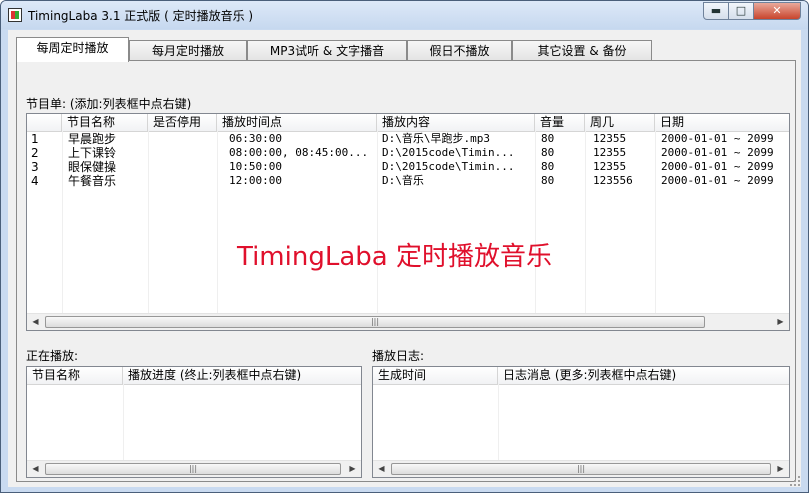 The image size is (809, 493). Describe the element at coordinates (620, 122) in the screenshot. I see `col-weekday: 周几` at that location.